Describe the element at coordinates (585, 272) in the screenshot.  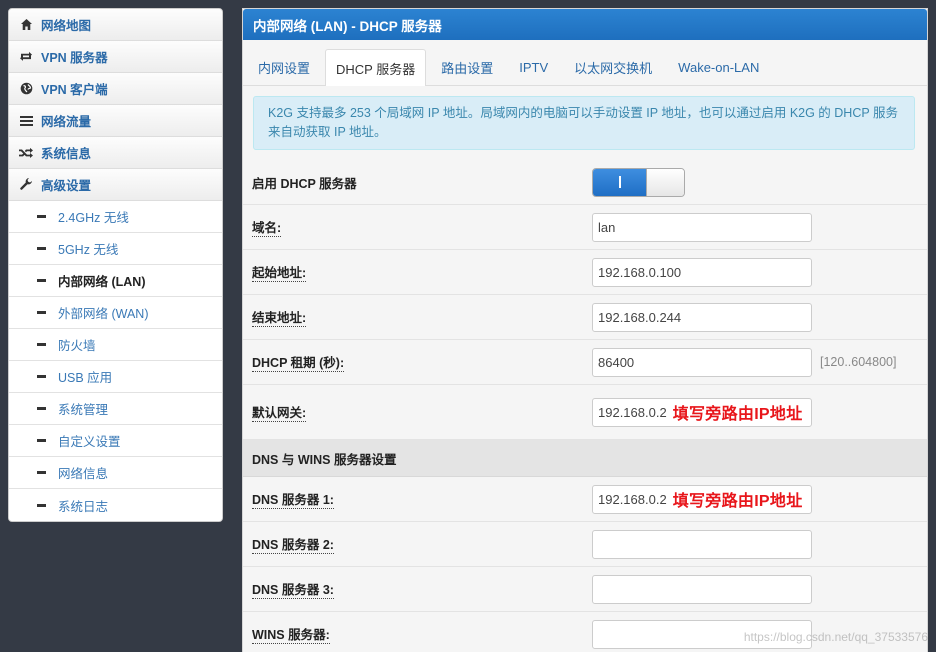
I see `form-row-start-address: 起始地址: 192.168.0.100` at that location.